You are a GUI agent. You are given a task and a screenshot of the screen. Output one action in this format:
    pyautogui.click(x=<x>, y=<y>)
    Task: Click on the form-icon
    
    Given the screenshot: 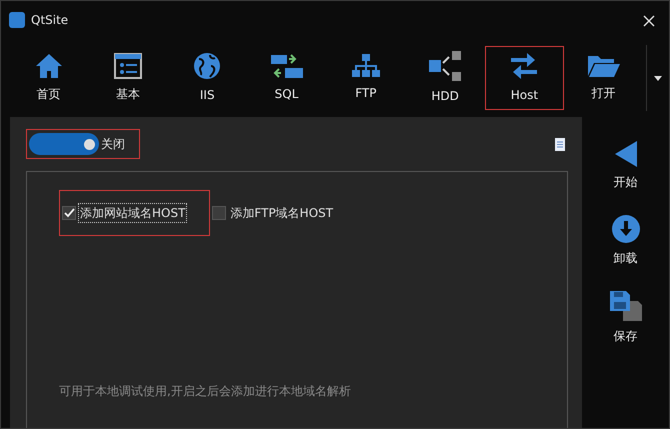 What is the action you would take?
    pyautogui.click(x=128, y=66)
    